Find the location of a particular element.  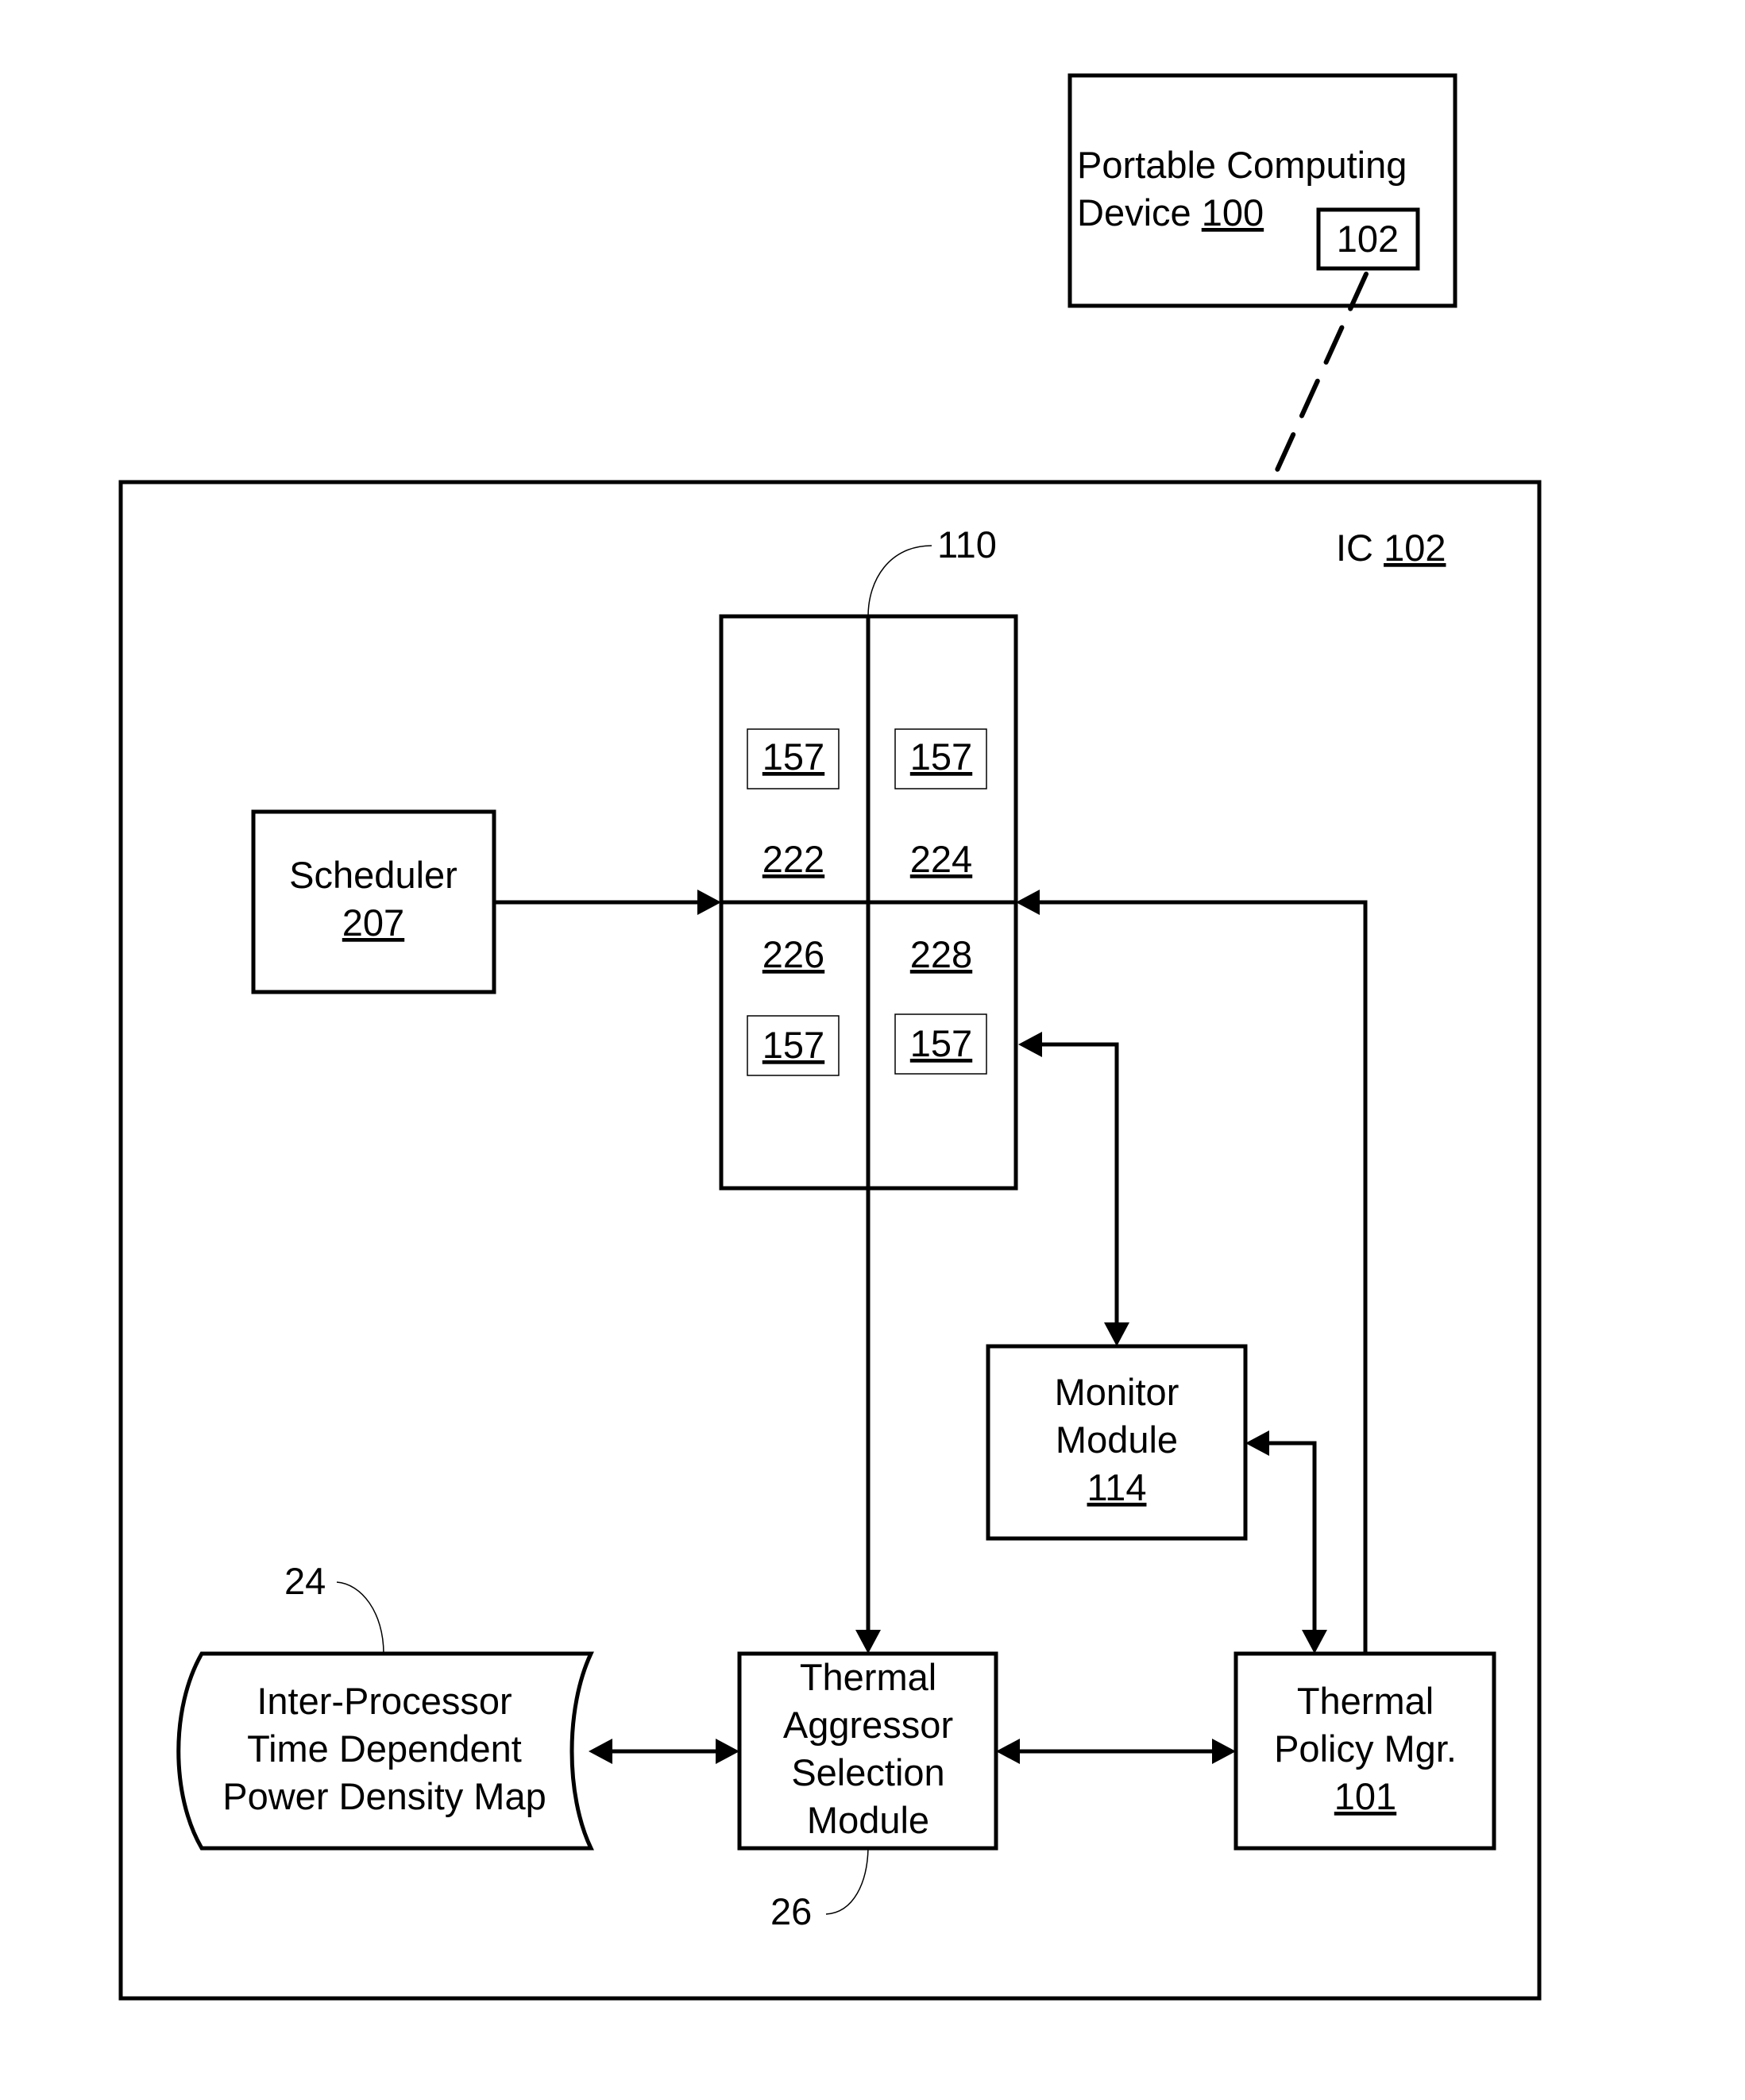

sensor-label-core-224: 157 is located at coordinates (941, 756).